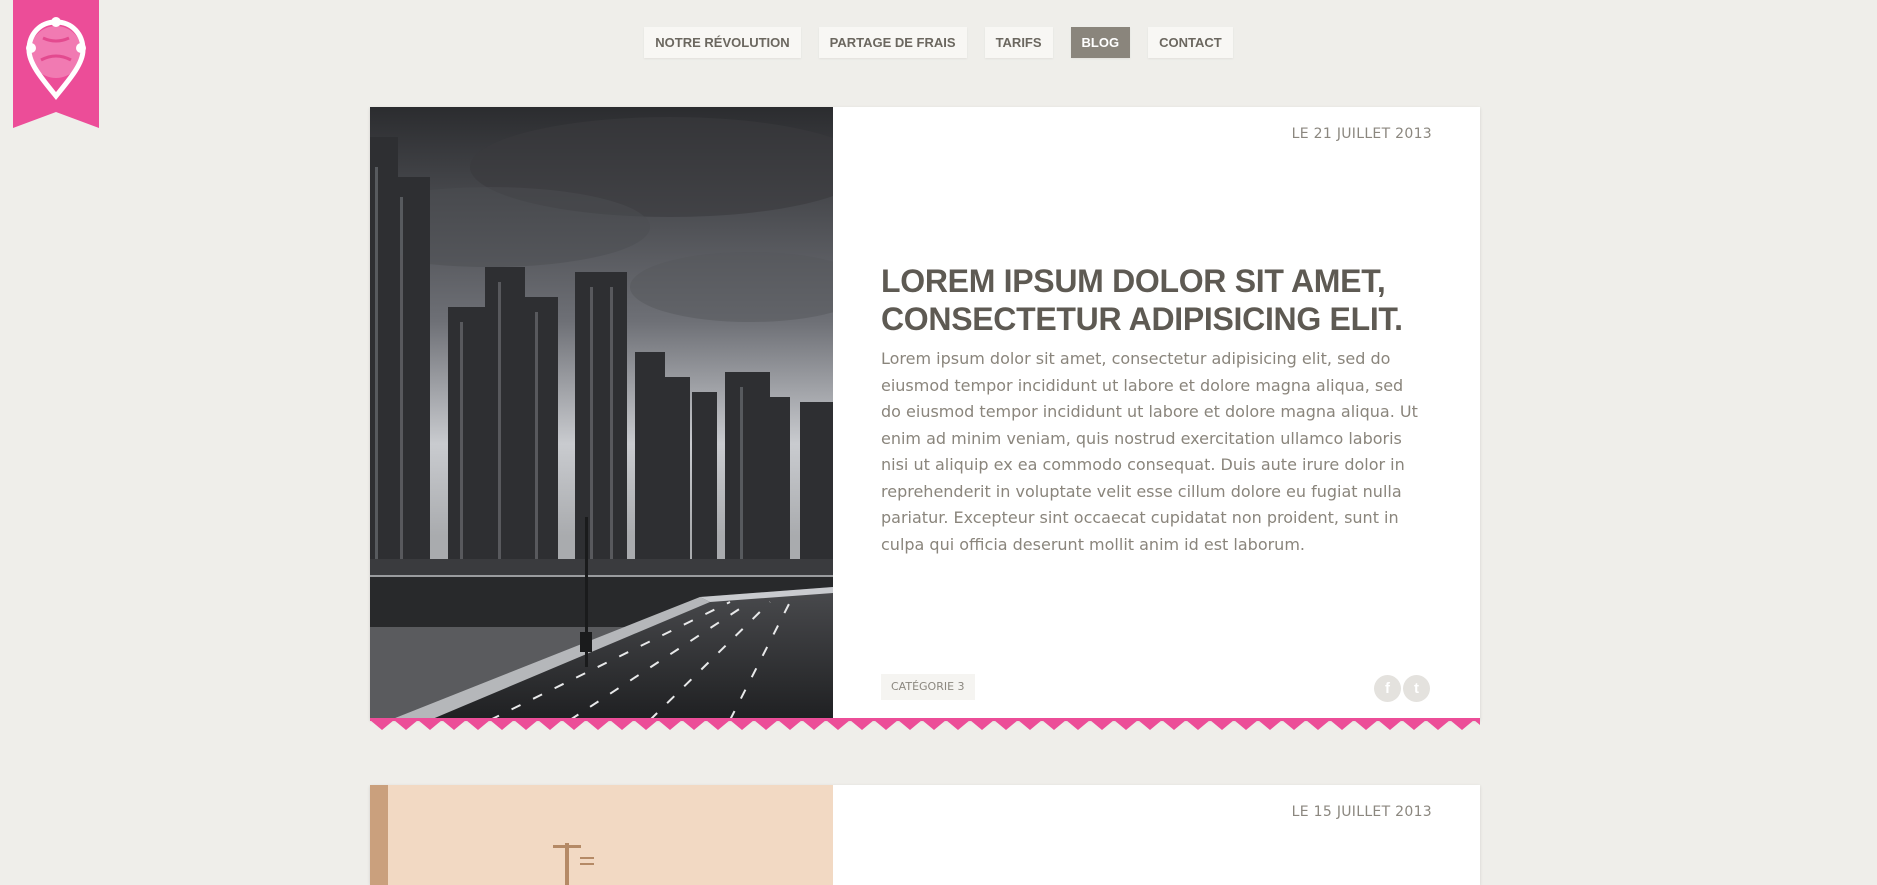 The width and height of the screenshot is (1877, 885). Describe the element at coordinates (1133, 281) in the screenshot. I see `post-title-line-1: LOREM IPSUM DOLOR SIT AMET,` at that location.